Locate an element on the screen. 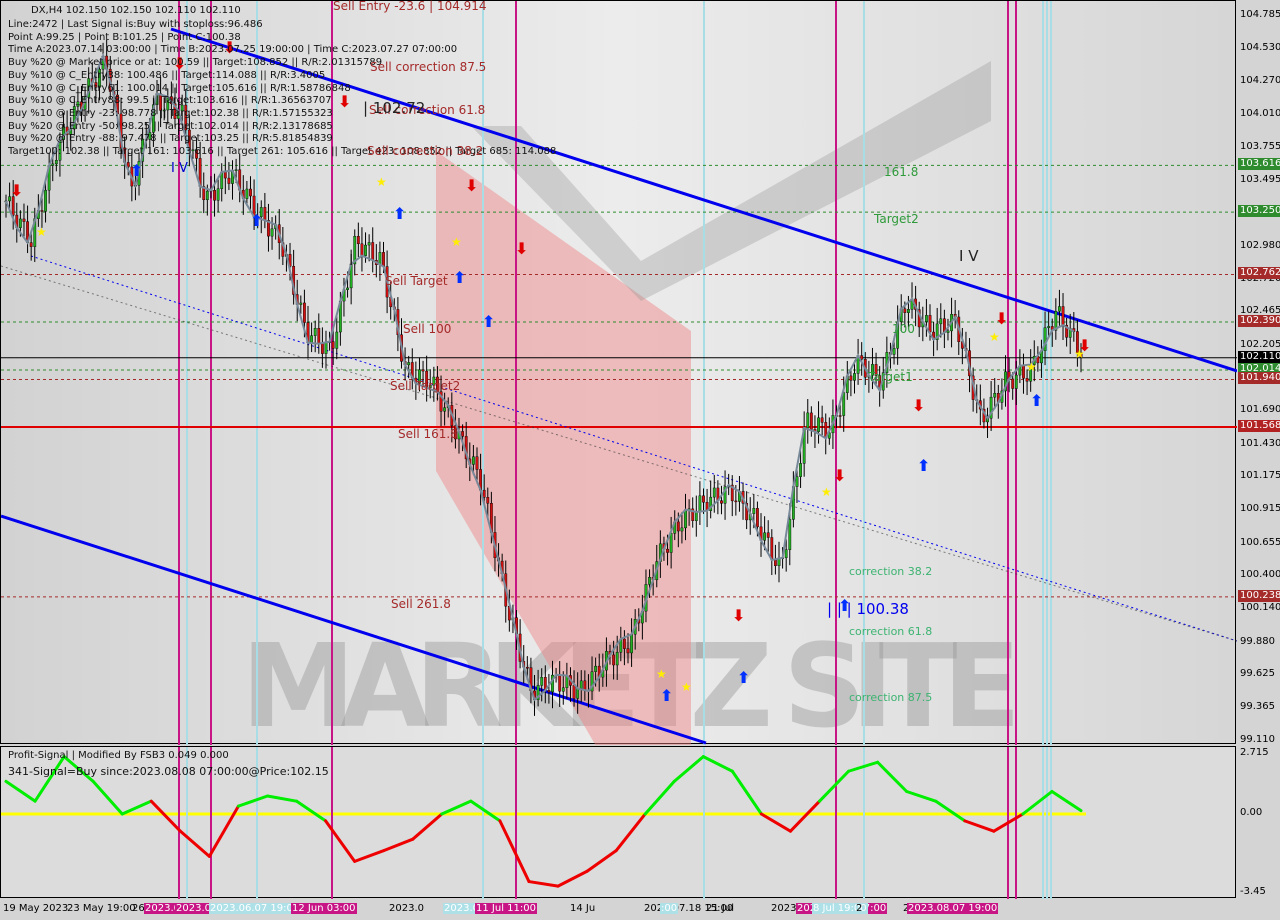  price-tag: 102.762 is located at coordinates (1259, 273).